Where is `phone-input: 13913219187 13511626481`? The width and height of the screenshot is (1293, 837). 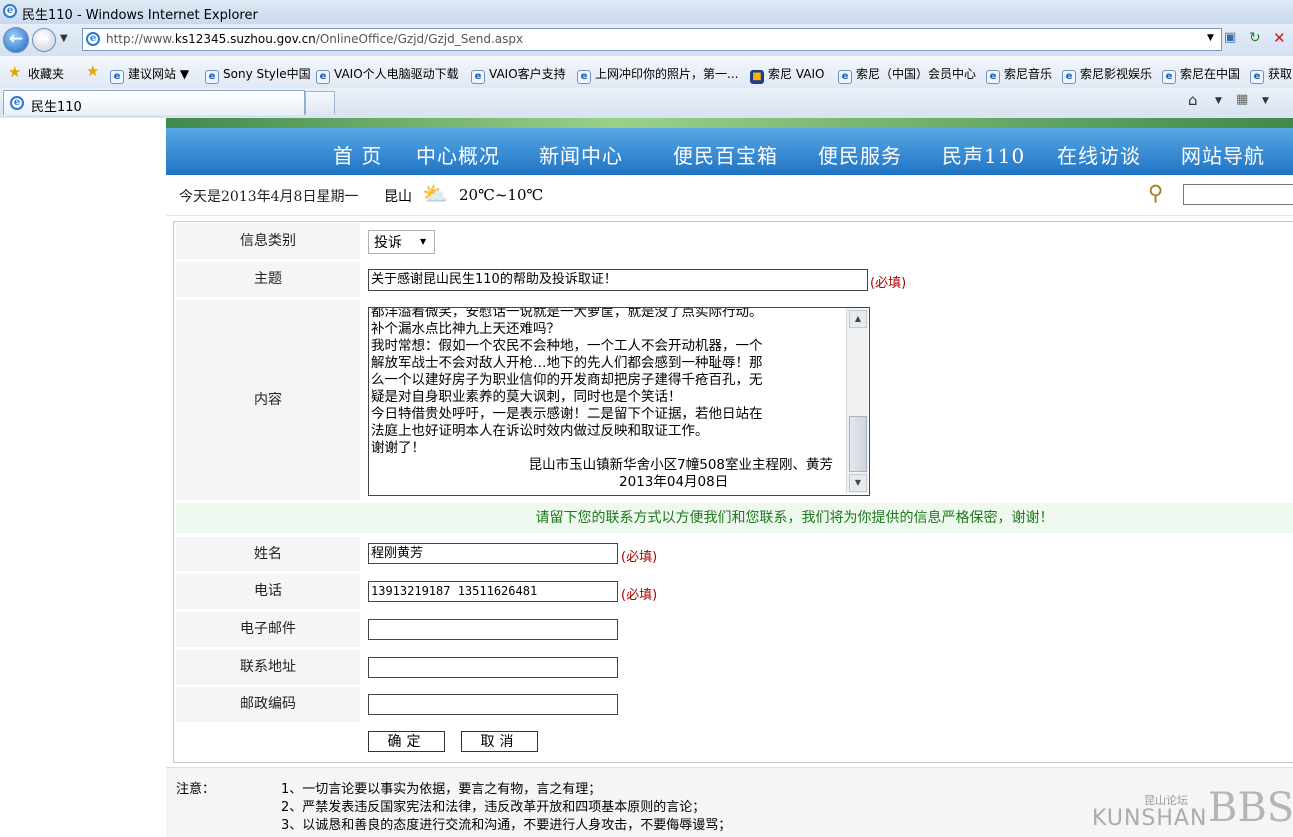
phone-input: 13913219187 13511626481 is located at coordinates (493, 591).